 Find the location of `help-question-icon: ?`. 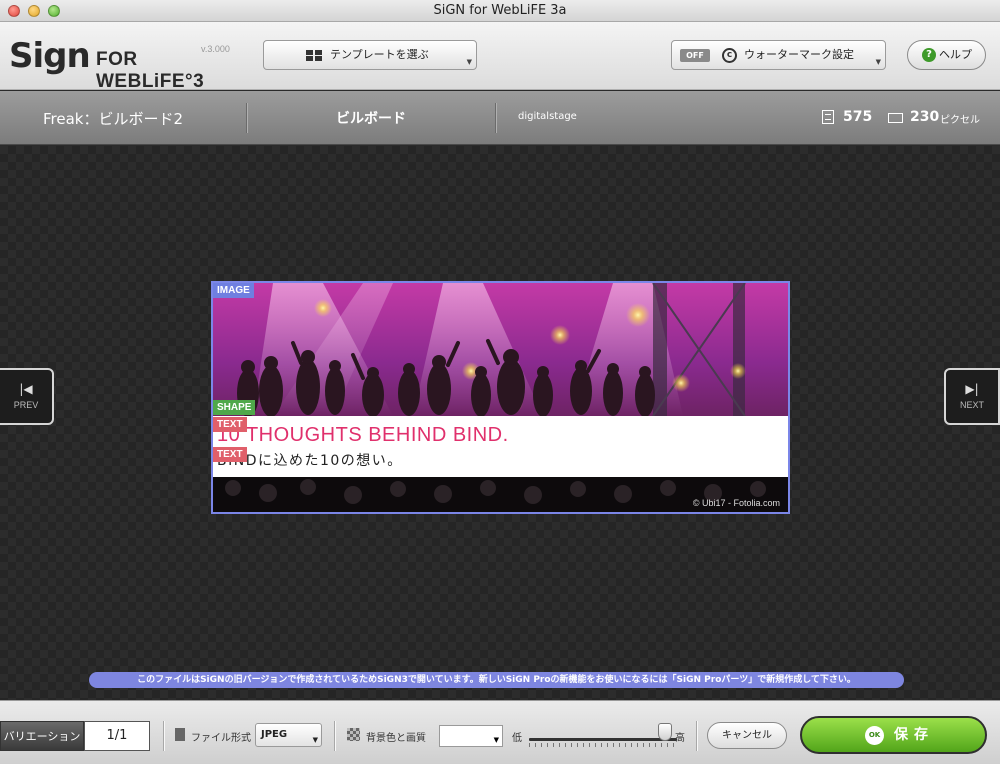

help-question-icon: ? is located at coordinates (929, 55).